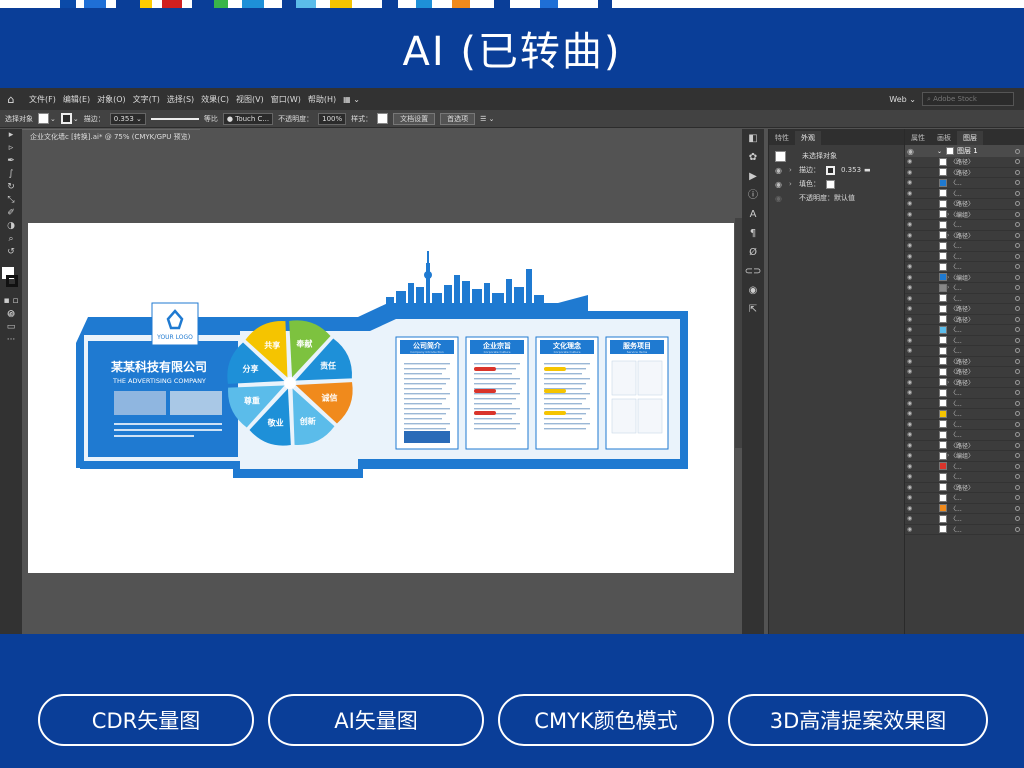 The image size is (1024, 768). Describe the element at coordinates (286, 99) in the screenshot. I see `menu-window: 窗口(W)` at that location.